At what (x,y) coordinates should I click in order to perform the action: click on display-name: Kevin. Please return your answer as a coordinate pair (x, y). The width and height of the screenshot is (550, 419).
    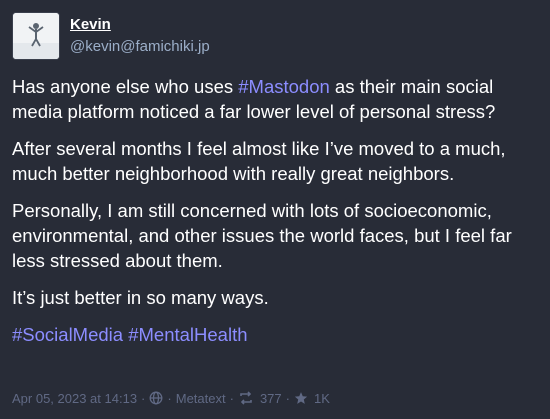
    Looking at the image, I should click on (140, 25).